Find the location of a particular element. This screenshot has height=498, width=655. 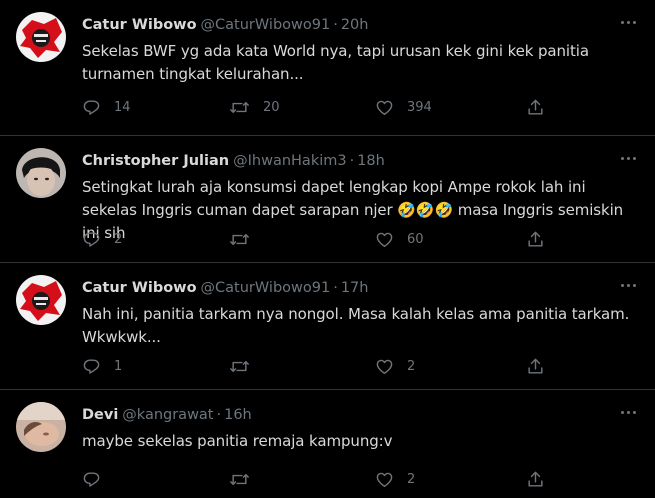

tweet-header: Catur Wibowo @CaturWibowo91 · 17h is located at coordinates (225, 288).